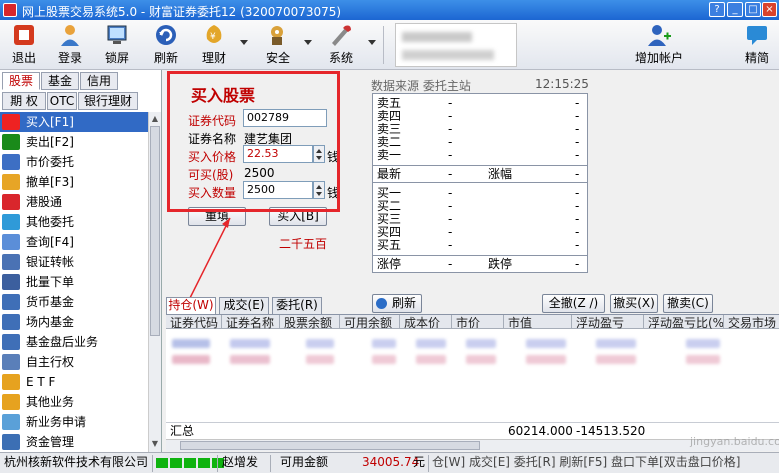 This screenshot has height=473, width=779. What do you see at coordinates (319, 190) in the screenshot?
I see `quantity-stepper` at bounding box center [319, 190].